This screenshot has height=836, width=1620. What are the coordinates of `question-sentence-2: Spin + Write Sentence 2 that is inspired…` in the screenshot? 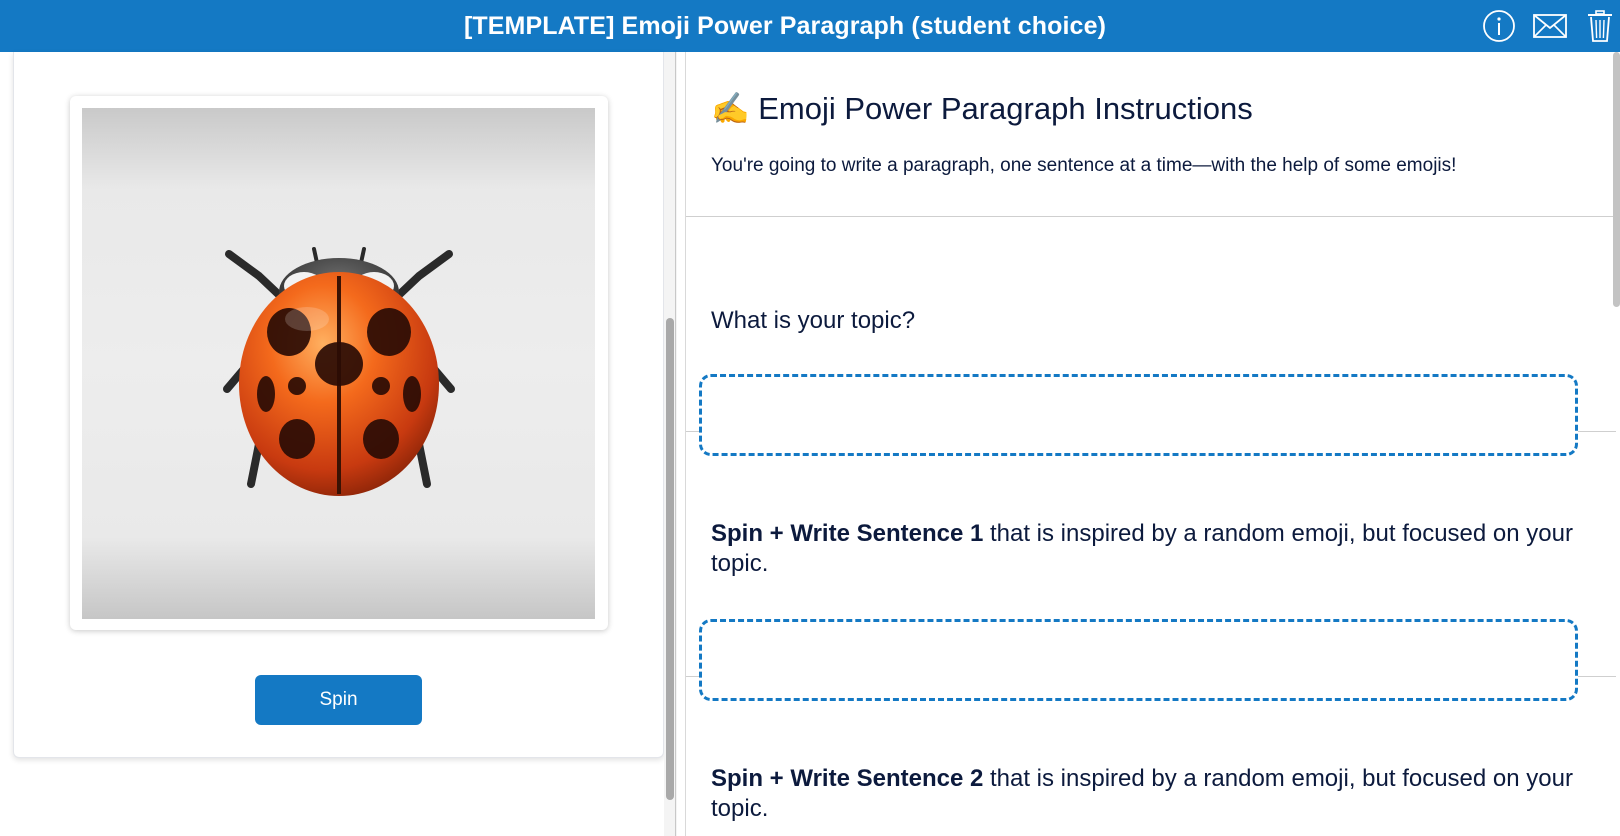 It's located at (1151, 756).